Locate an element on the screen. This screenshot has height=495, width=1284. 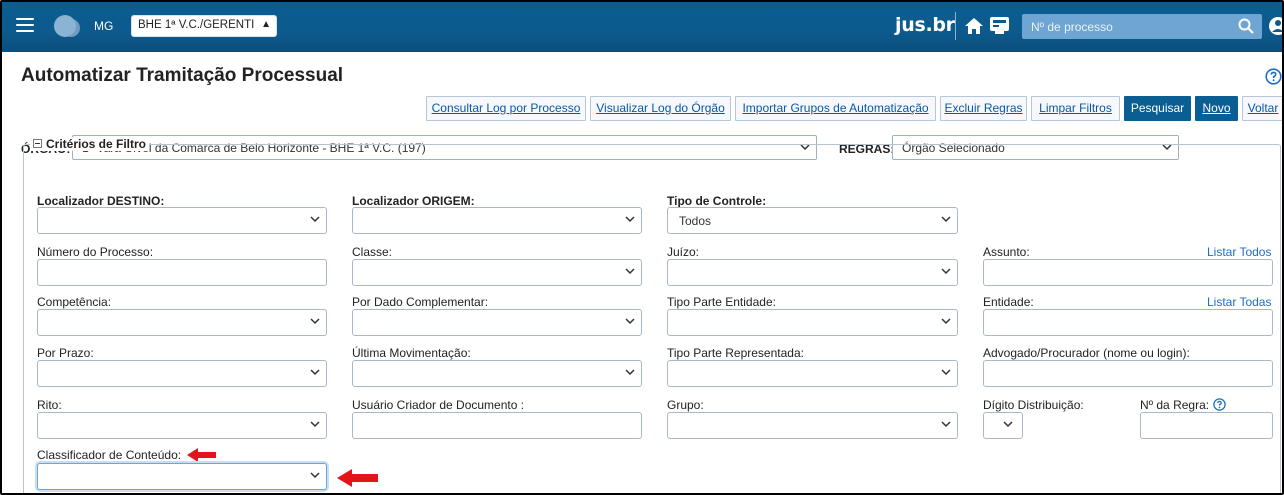
rito-select is located at coordinates (182, 425).